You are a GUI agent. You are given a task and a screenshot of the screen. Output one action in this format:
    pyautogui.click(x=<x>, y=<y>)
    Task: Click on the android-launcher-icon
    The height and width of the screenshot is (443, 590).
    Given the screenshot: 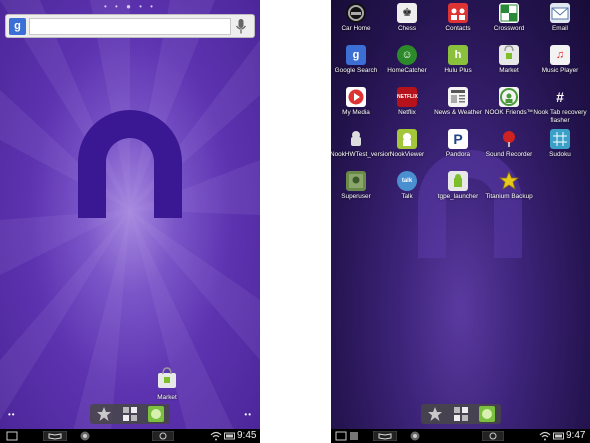 What is the action you would take?
    pyautogui.click(x=458, y=181)
    